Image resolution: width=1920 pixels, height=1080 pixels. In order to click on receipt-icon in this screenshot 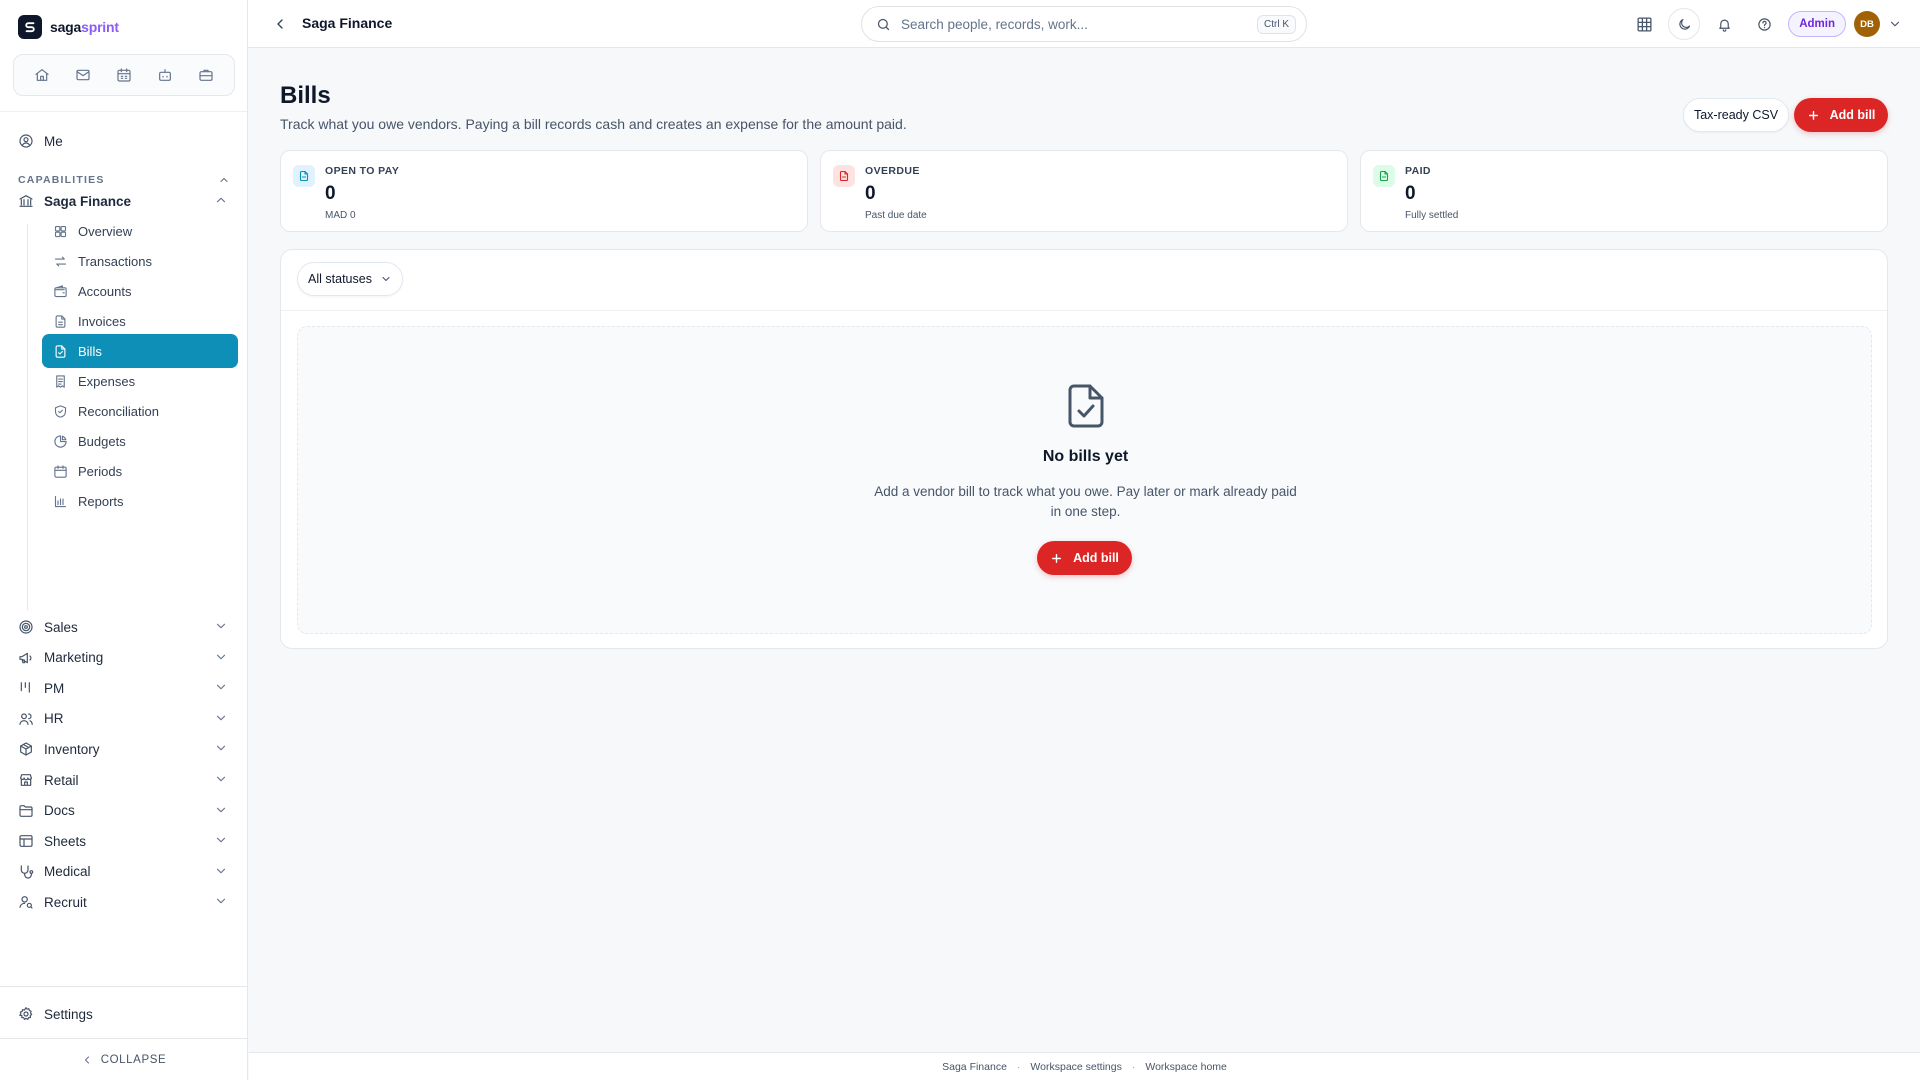, I will do `click(60, 381)`.